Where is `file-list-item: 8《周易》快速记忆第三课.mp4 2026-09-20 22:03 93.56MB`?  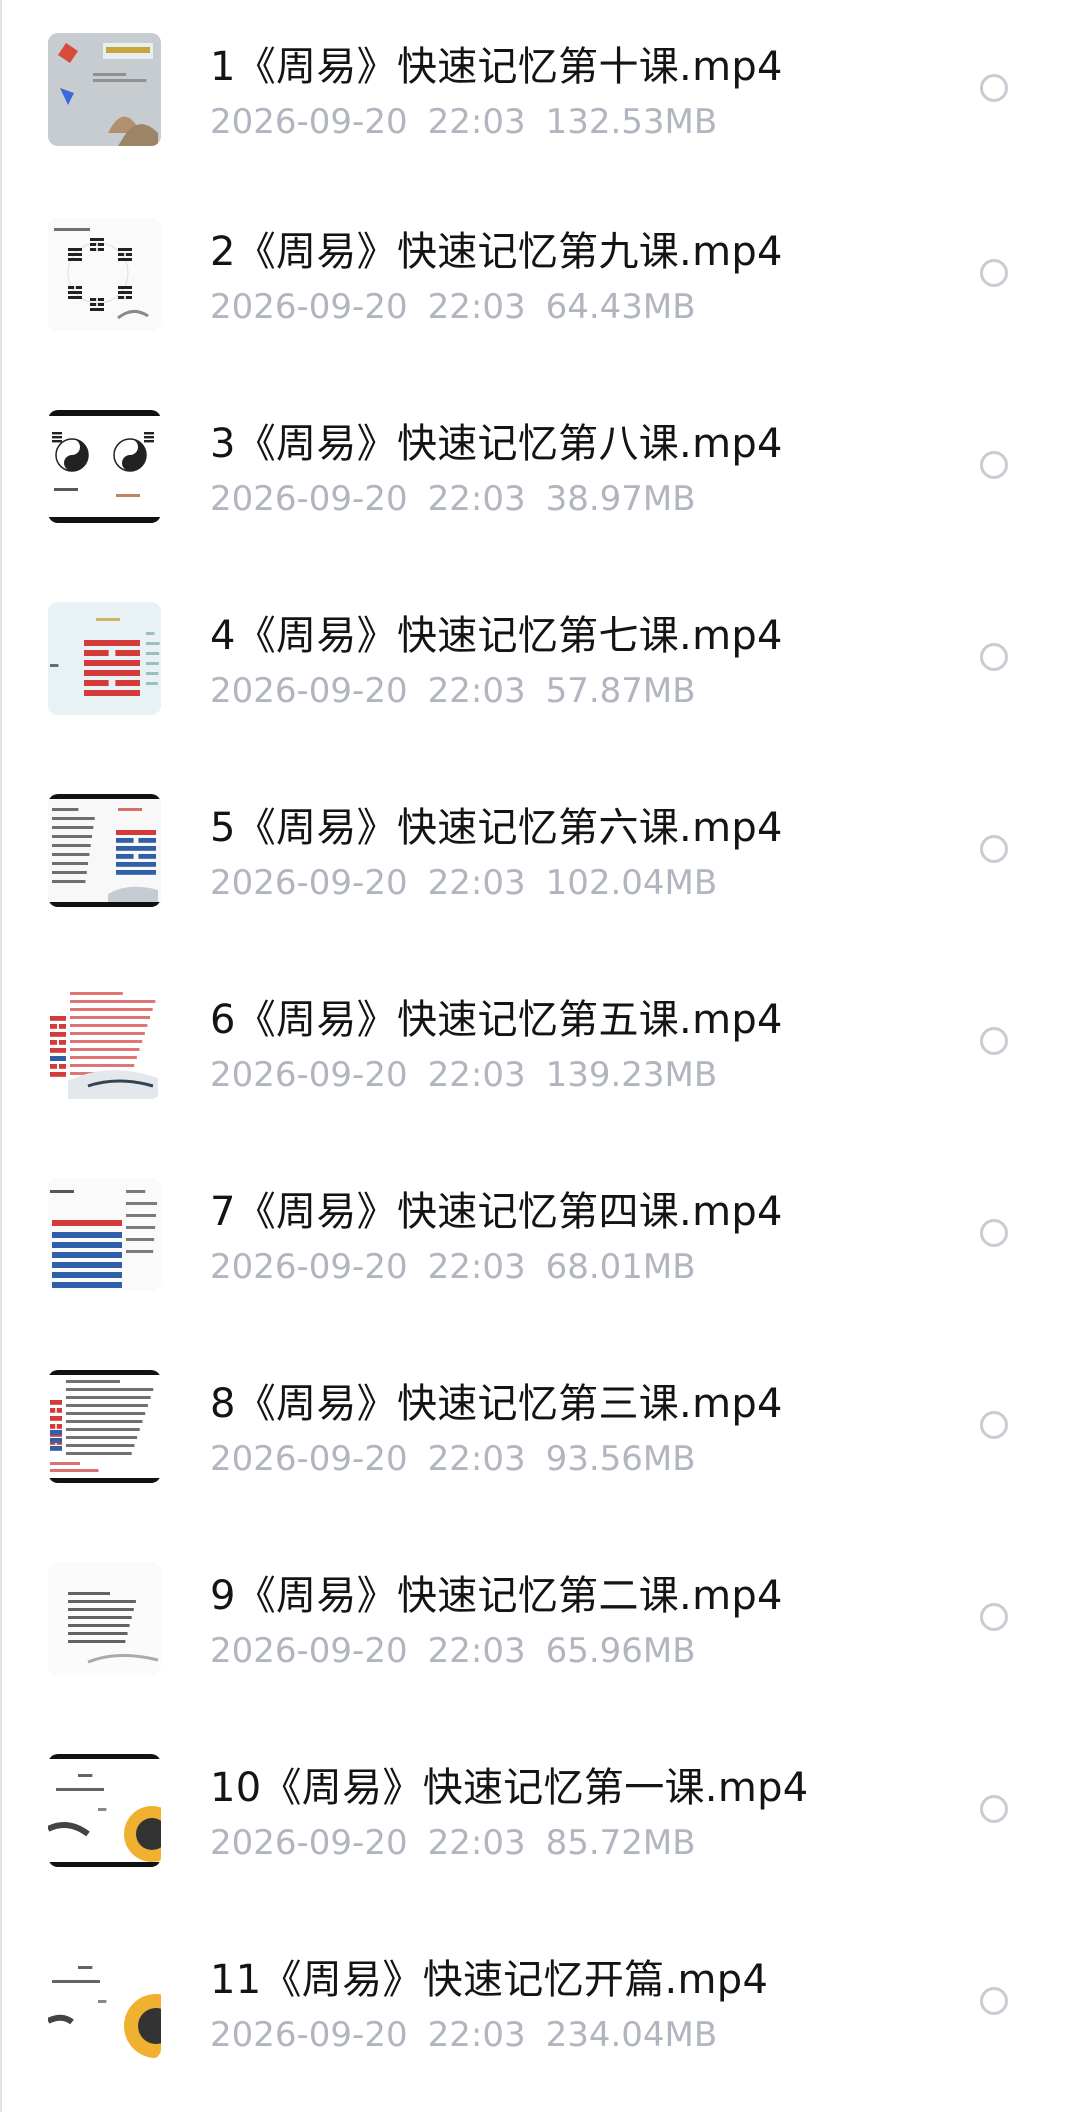 file-list-item: 8《周易》快速记忆第三课.mp4 2026-09-20 22:03 93.56MB is located at coordinates (538, 1433).